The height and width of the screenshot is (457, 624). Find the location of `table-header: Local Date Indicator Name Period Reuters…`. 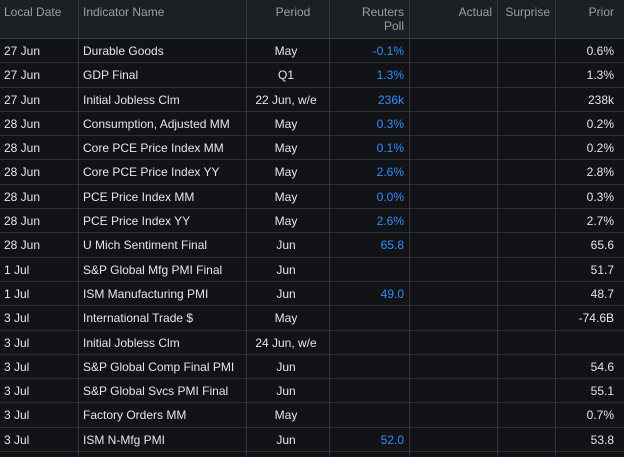

table-header: Local Date Indicator Name Period Reuters… is located at coordinates (312, 19).